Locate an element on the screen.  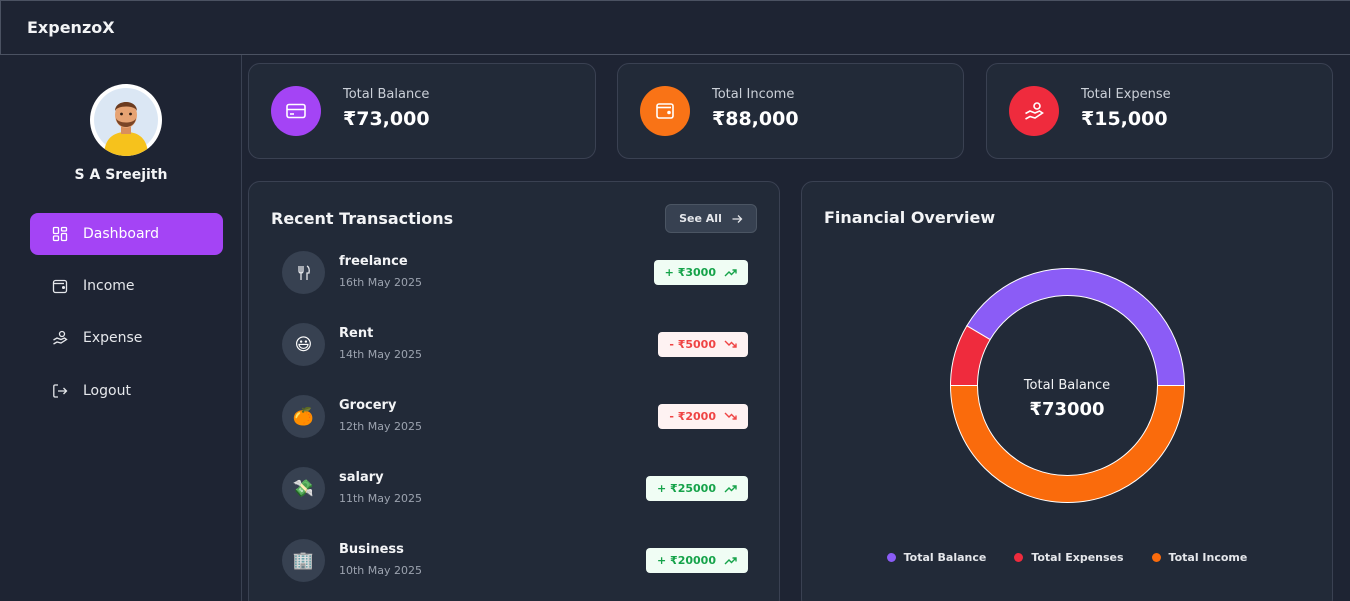
transaction-amount-badge: - ₹2000 is located at coordinates (703, 416).